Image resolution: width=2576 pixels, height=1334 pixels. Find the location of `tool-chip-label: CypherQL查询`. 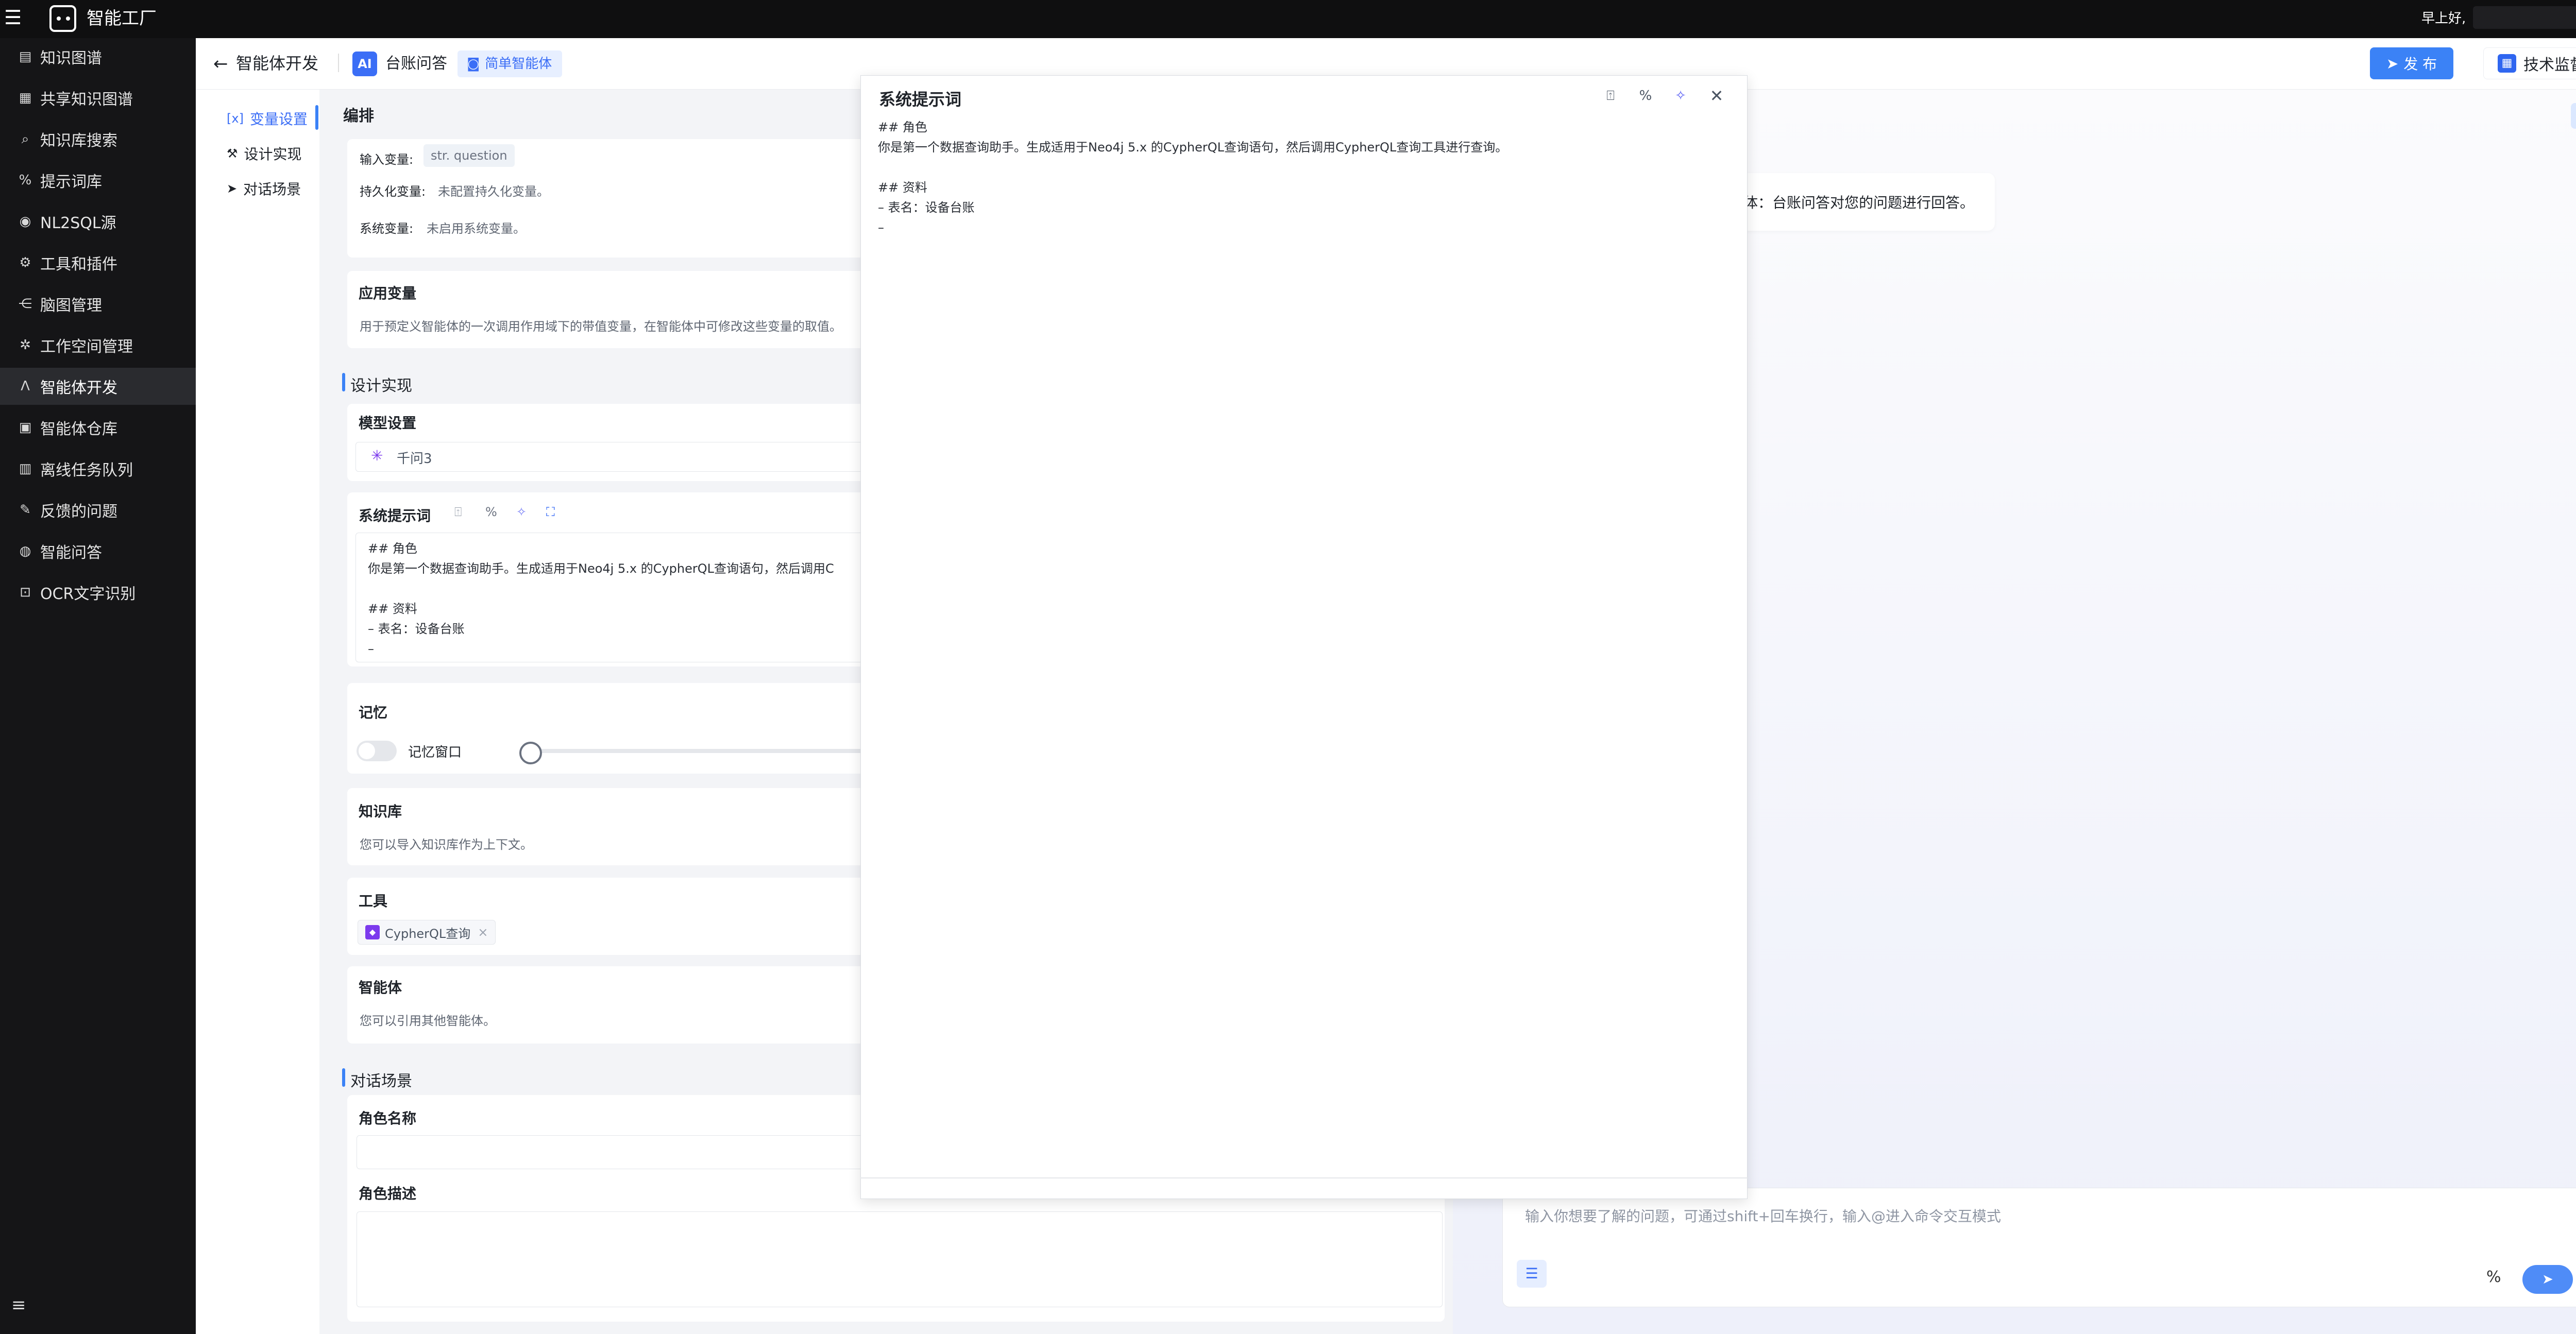

tool-chip-label: CypherQL查询 is located at coordinates (428, 933).